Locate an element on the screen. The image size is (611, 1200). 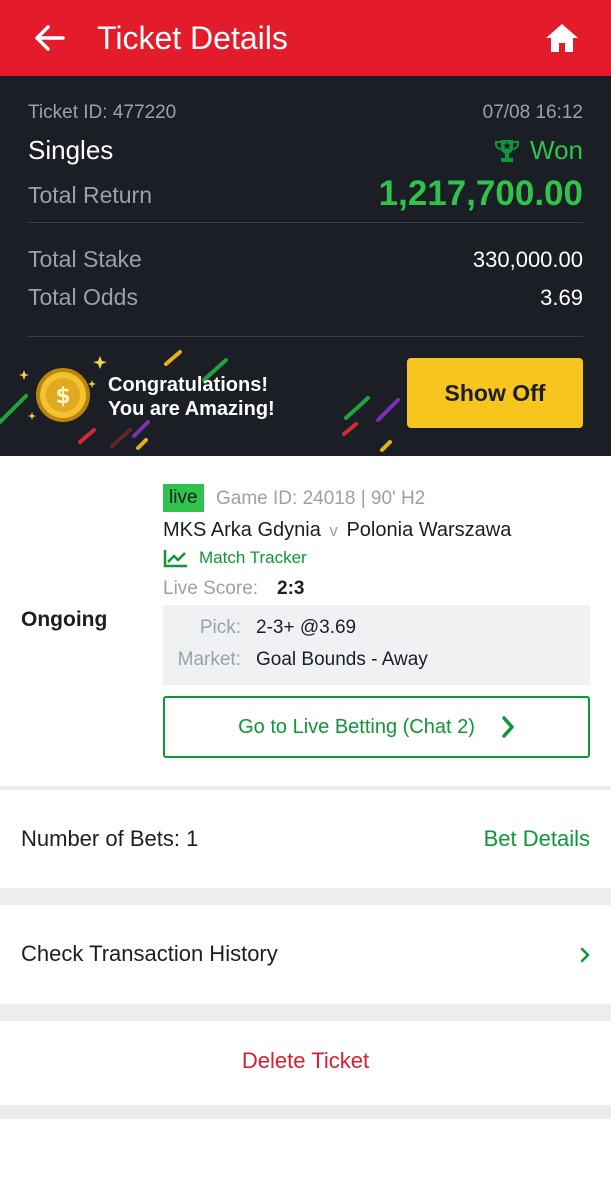
event-state: Ongoing is located at coordinates (64, 619).